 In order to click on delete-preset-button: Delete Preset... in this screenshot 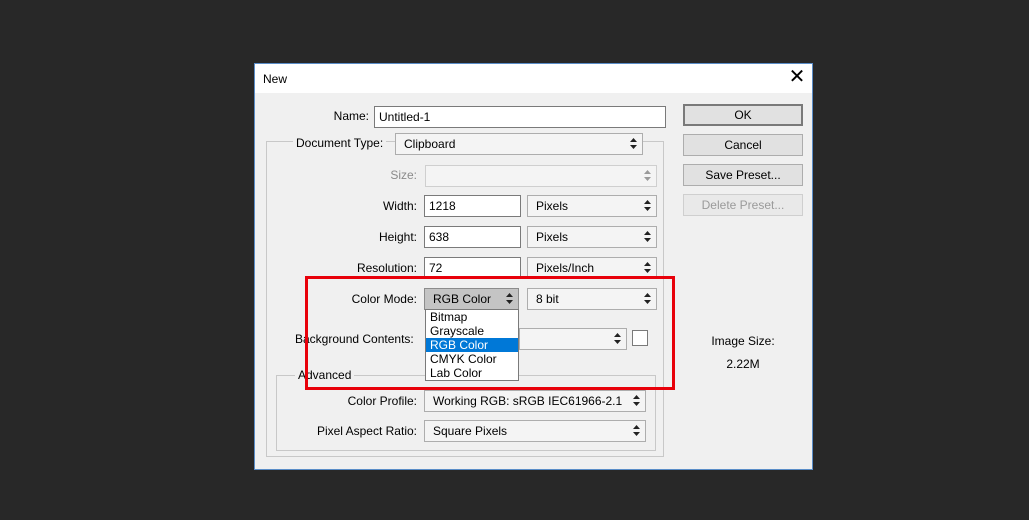, I will do `click(743, 205)`.